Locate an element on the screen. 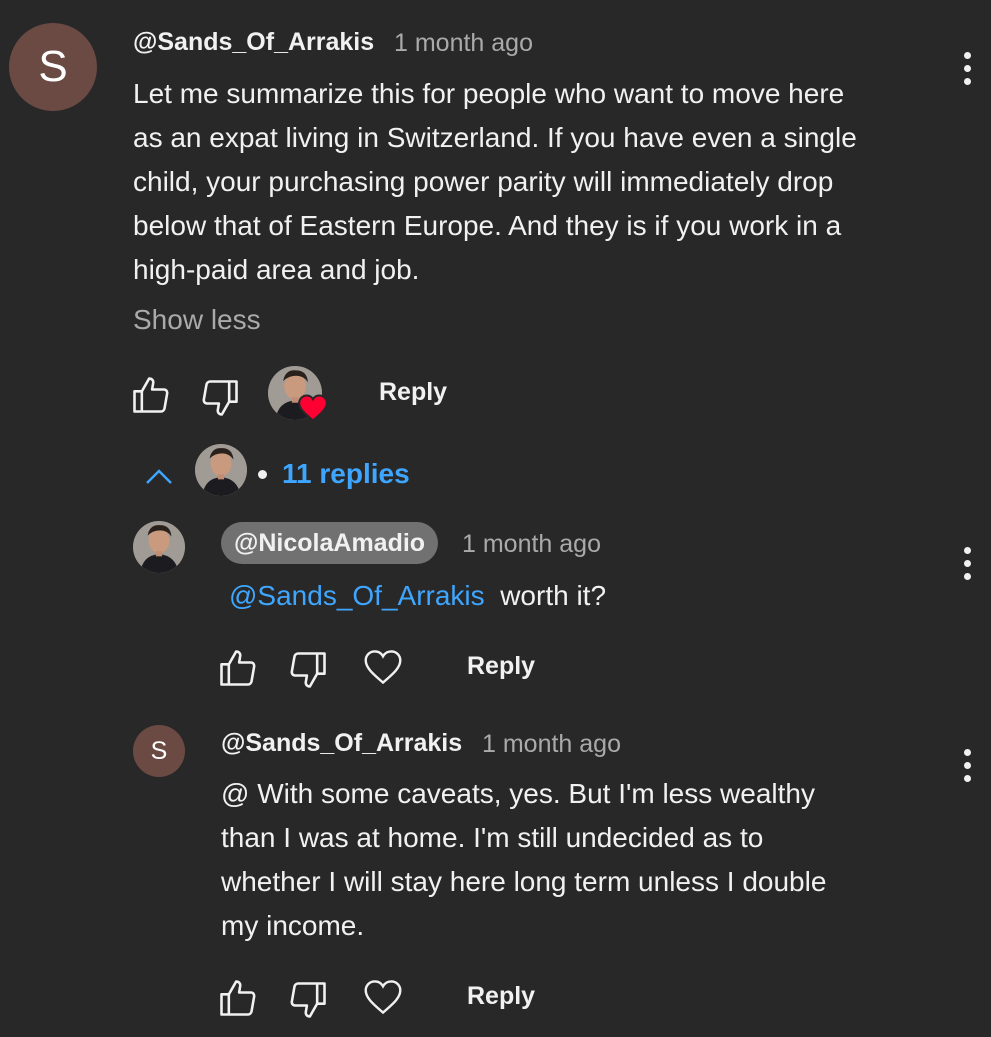  comment-author: @Sands_Of_Arrakis is located at coordinates (253, 42).